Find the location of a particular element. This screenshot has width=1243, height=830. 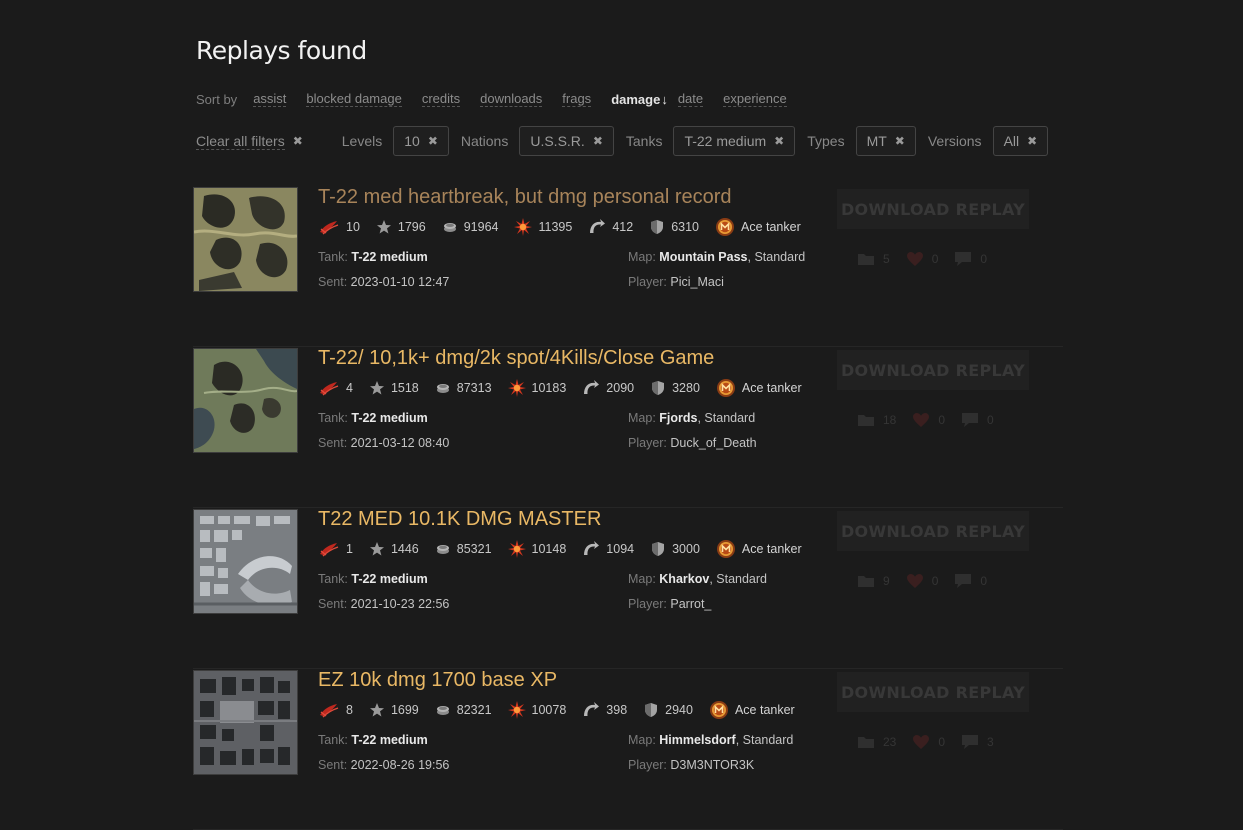

clear-all-filters-label: Clear all filters is located at coordinates (240, 141).